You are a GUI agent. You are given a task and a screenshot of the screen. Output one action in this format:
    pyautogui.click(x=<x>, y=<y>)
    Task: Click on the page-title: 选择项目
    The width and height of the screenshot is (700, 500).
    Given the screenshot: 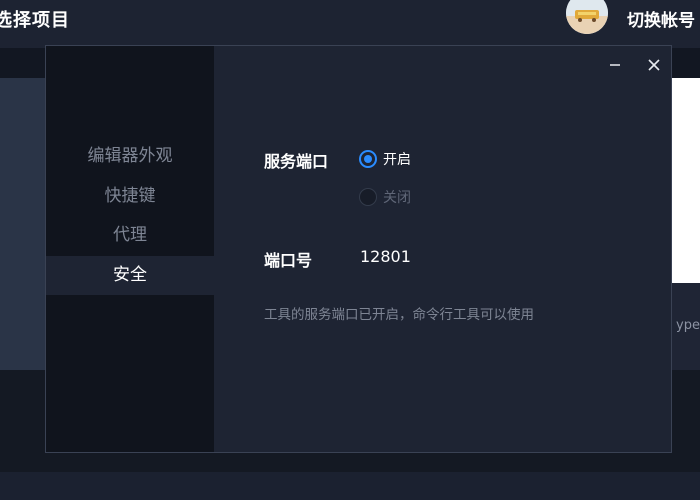 What is the action you would take?
    pyautogui.click(x=35, y=20)
    